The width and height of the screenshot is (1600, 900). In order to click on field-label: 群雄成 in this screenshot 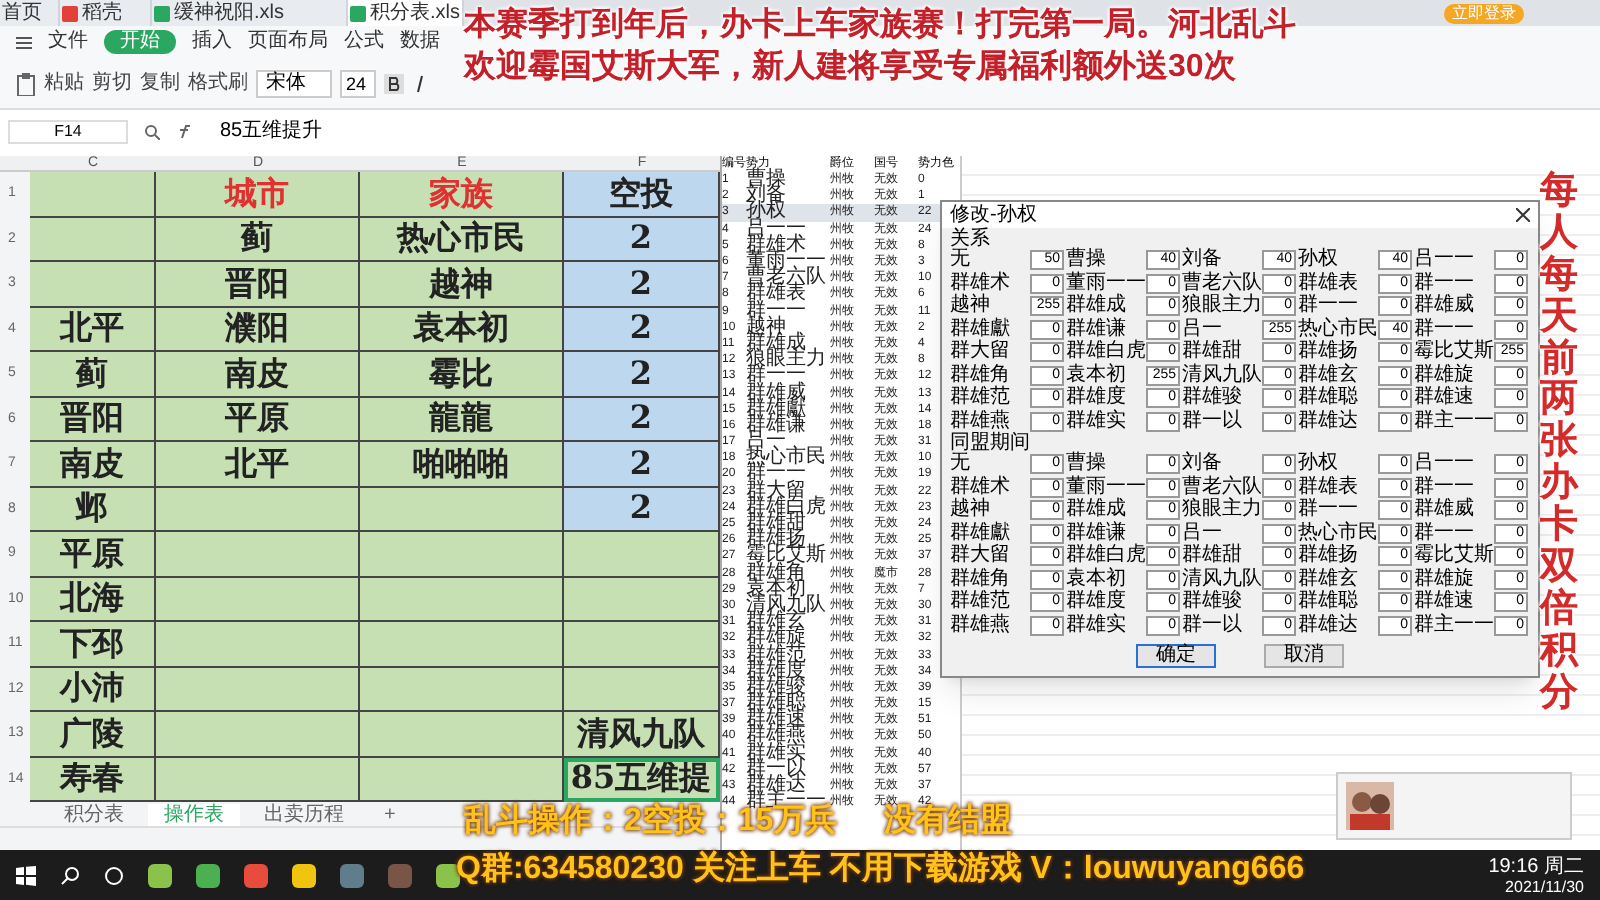, I will do `click(1097, 306)`.